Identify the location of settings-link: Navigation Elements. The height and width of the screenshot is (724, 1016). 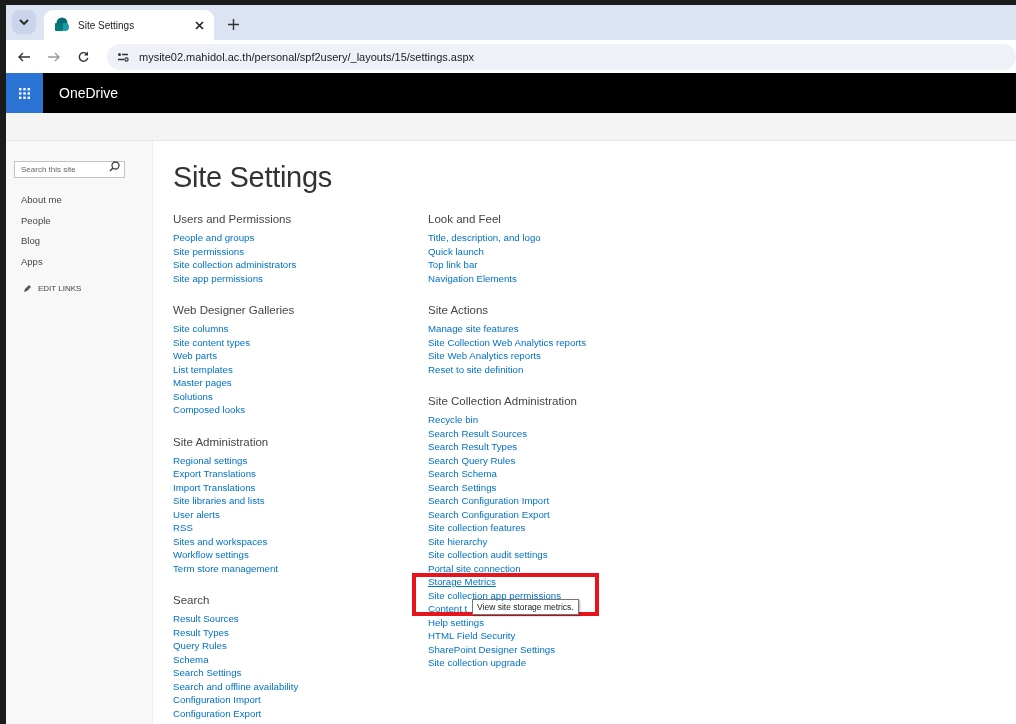
(472, 278).